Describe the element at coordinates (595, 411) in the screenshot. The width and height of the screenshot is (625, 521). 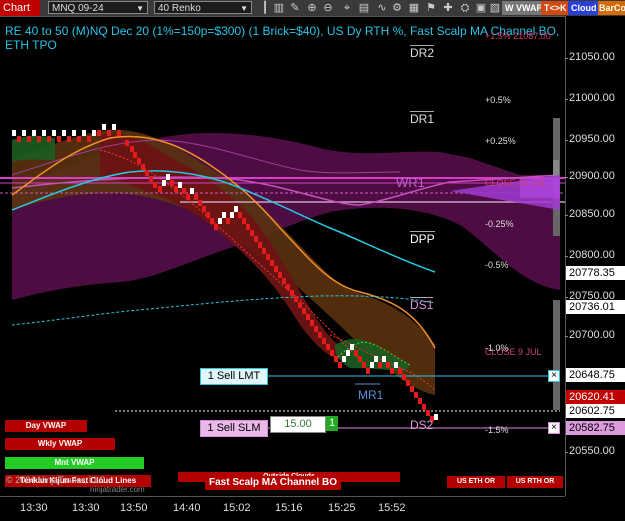
I see `price-tag: 20602.75` at that location.